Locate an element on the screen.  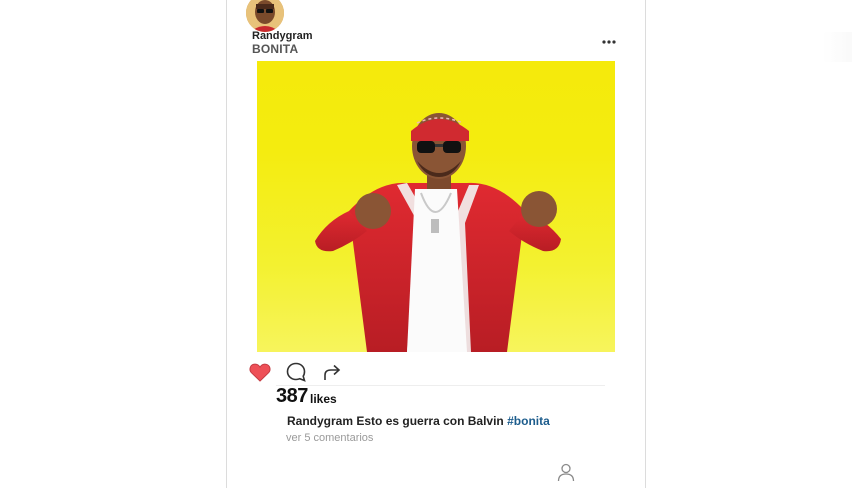
caption-username: Randygram is located at coordinates (320, 421).